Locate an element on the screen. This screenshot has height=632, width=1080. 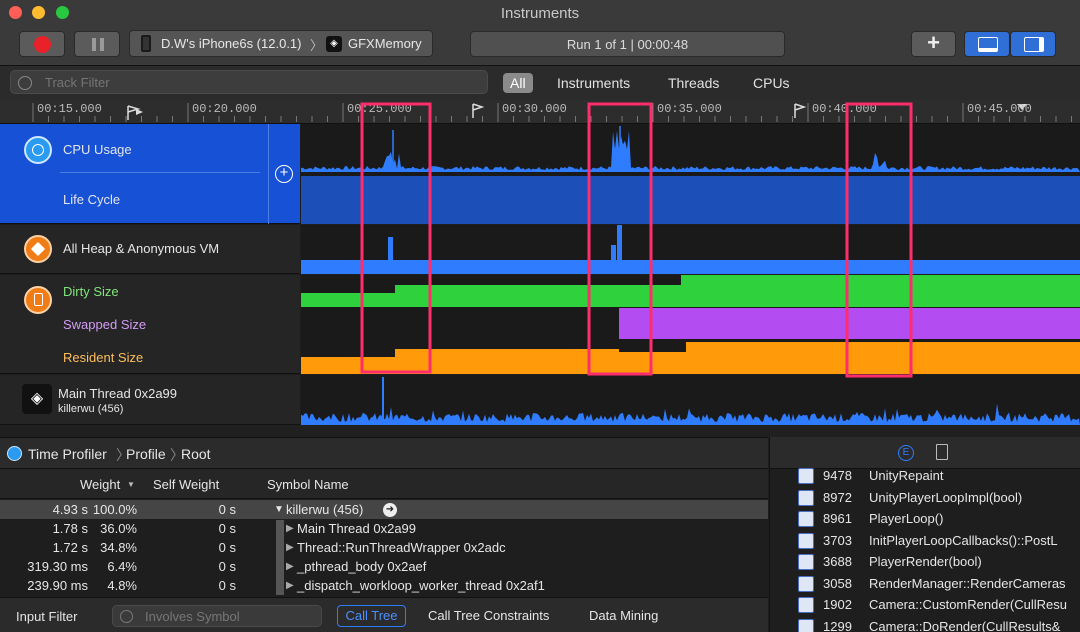
cpu-usage-chart is located at coordinates (690, 175).